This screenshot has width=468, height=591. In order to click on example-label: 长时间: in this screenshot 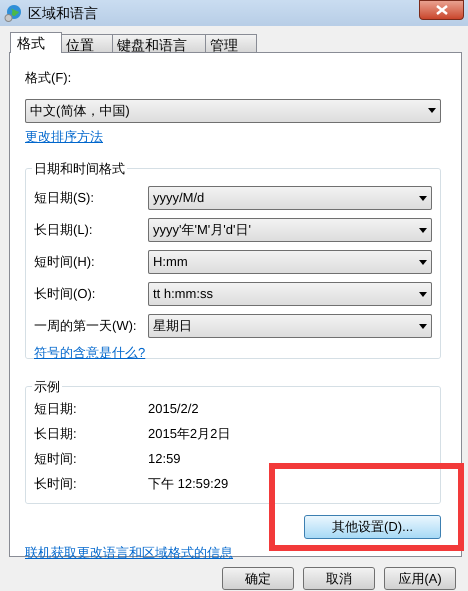, I will do `click(56, 483)`.